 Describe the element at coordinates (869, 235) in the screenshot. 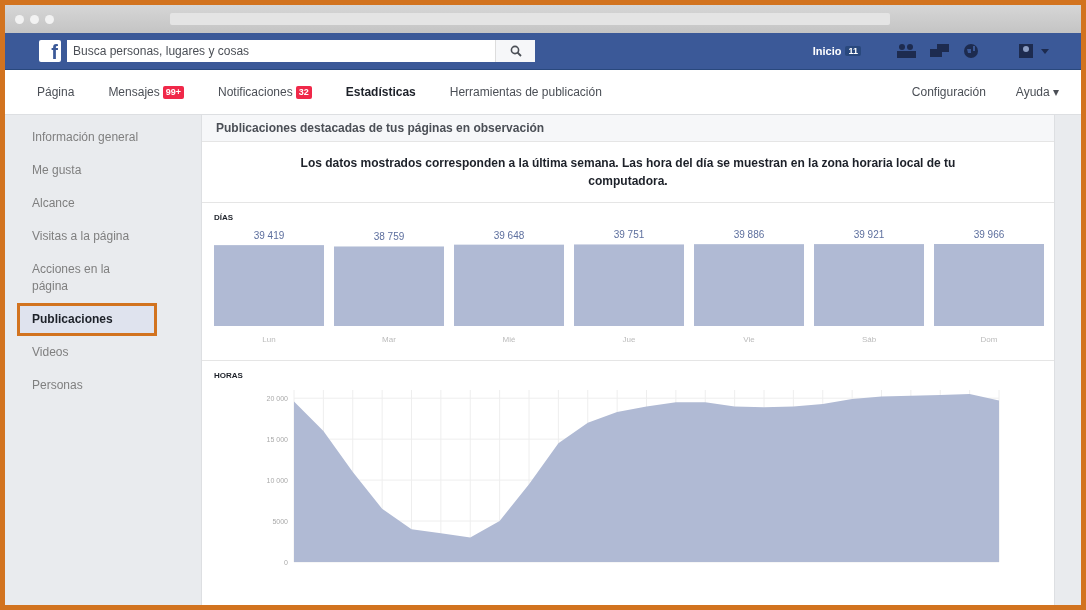

I see `bar-value: 39 921` at that location.